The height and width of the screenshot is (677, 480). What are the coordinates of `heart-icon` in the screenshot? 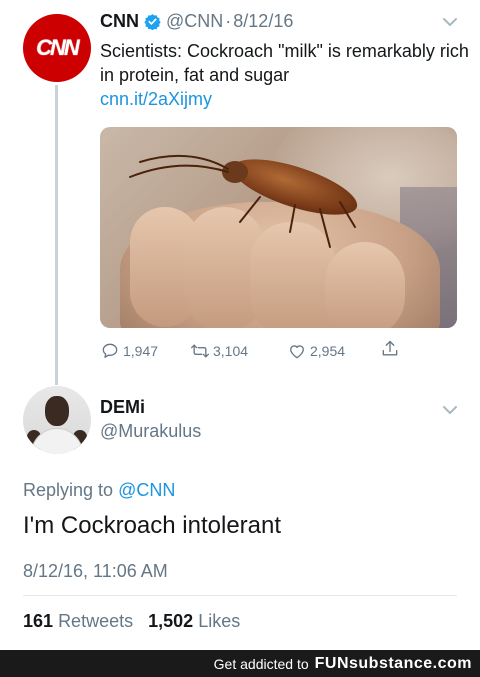 It's located at (297, 352).